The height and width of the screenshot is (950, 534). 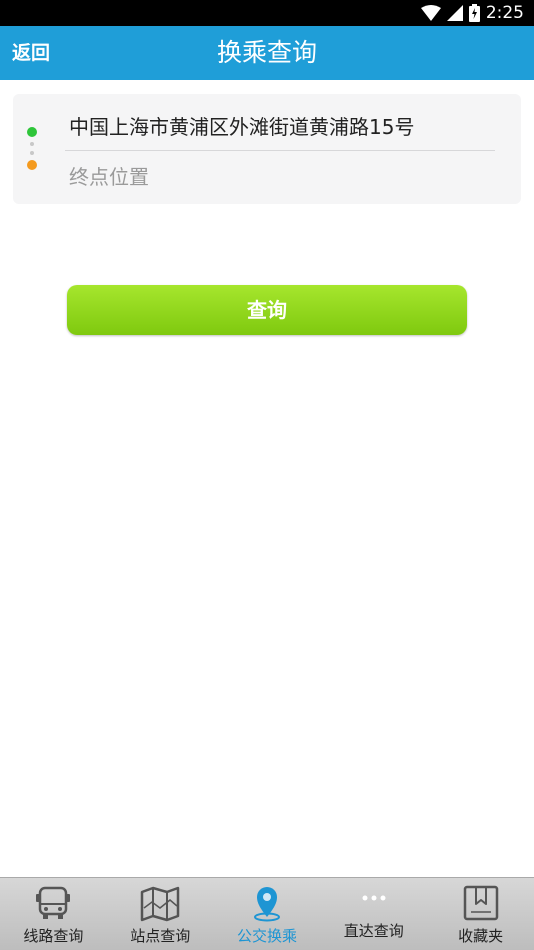 What do you see at coordinates (504, 13) in the screenshot?
I see `status-time: 2:25` at bounding box center [504, 13].